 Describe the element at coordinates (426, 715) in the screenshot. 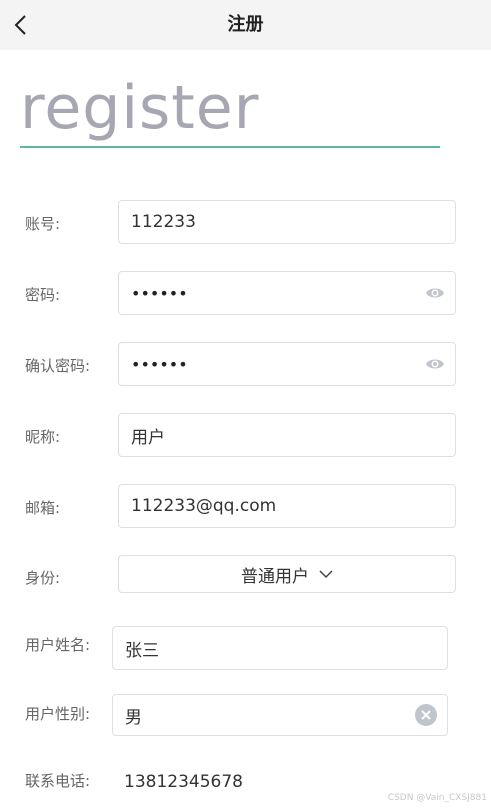

I see `clear-icon` at that location.